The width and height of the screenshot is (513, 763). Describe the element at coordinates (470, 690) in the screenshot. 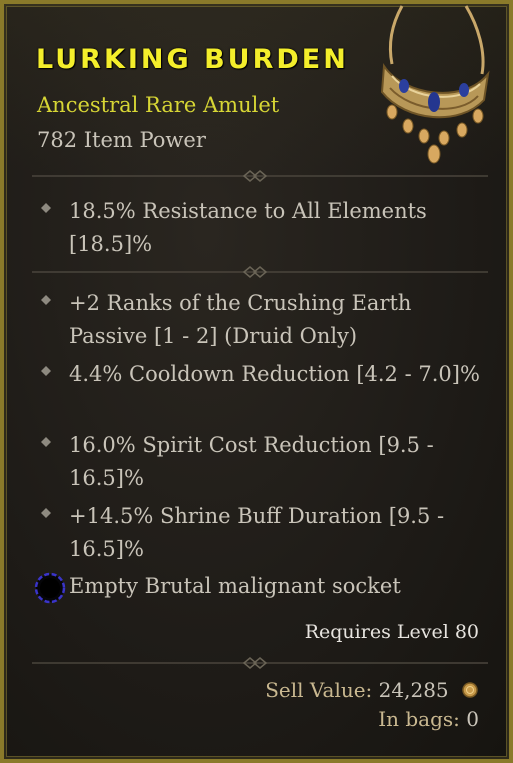

I see `gold-coin-icon` at that location.